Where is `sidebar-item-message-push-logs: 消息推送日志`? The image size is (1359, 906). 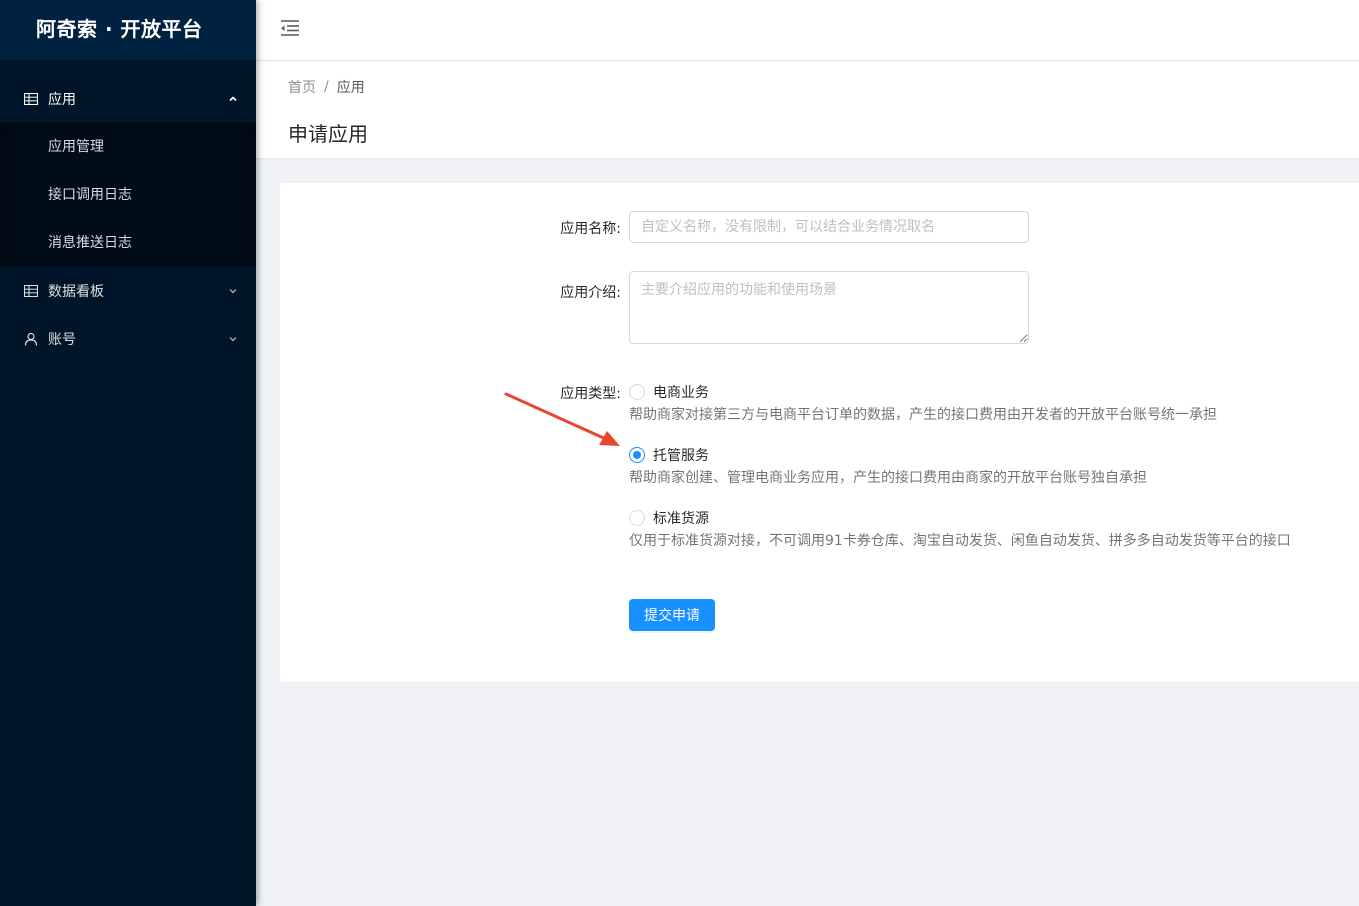
sidebar-item-message-push-logs: 消息推送日志 is located at coordinates (128, 243).